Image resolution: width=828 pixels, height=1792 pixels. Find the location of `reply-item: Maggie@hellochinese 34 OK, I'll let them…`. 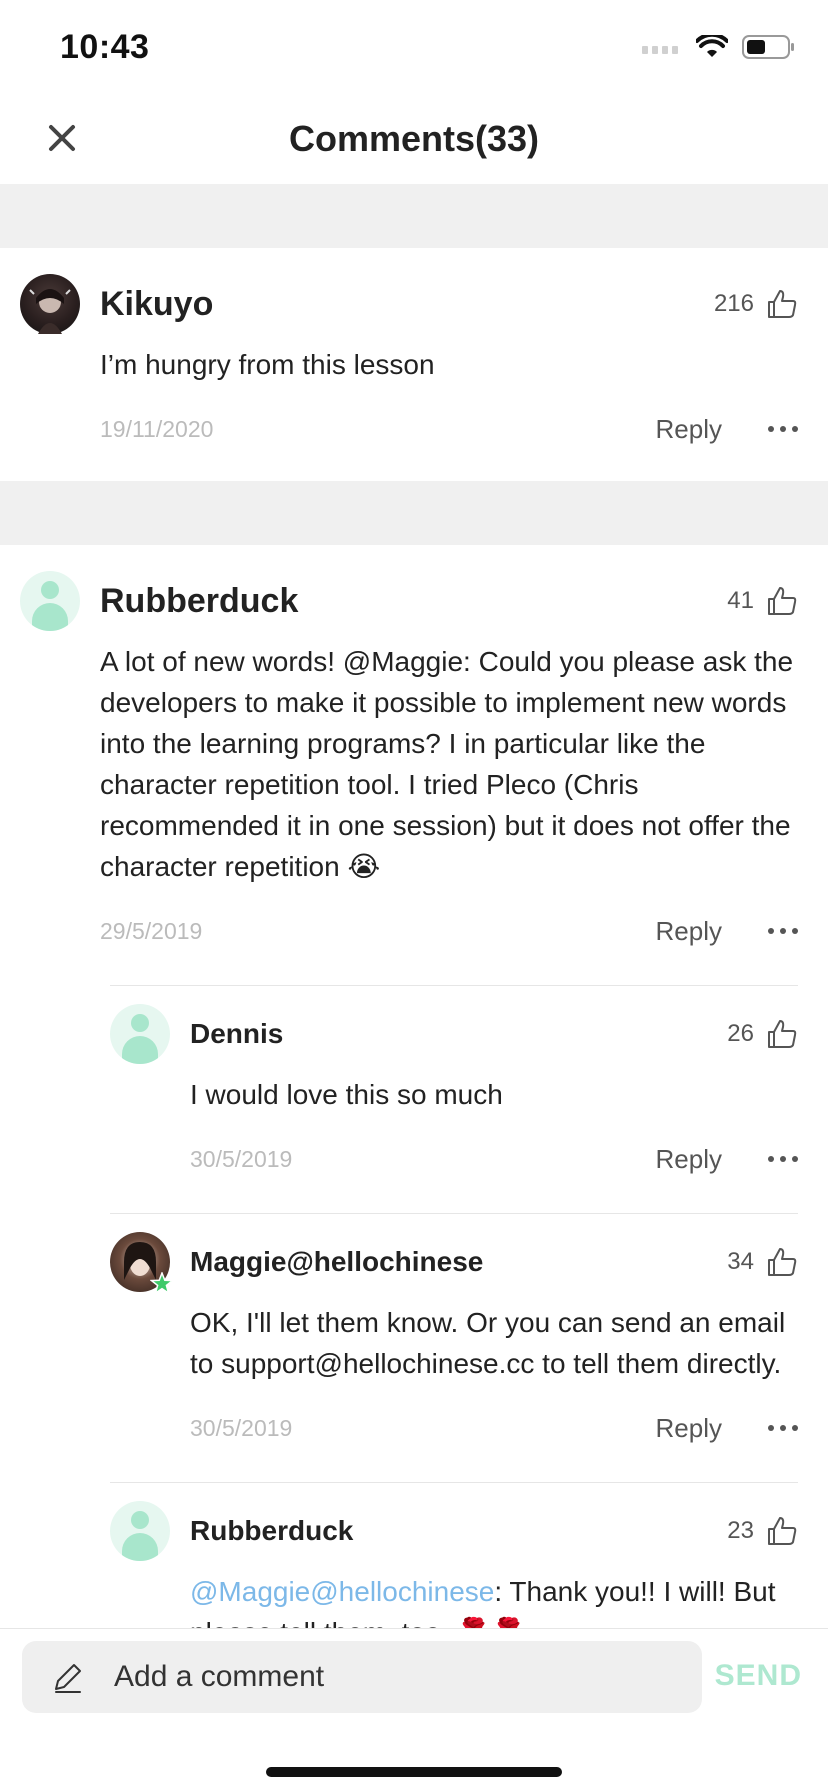

reply-item: Maggie@hellochinese 34 OK, I'll let them… is located at coordinates (414, 1335).